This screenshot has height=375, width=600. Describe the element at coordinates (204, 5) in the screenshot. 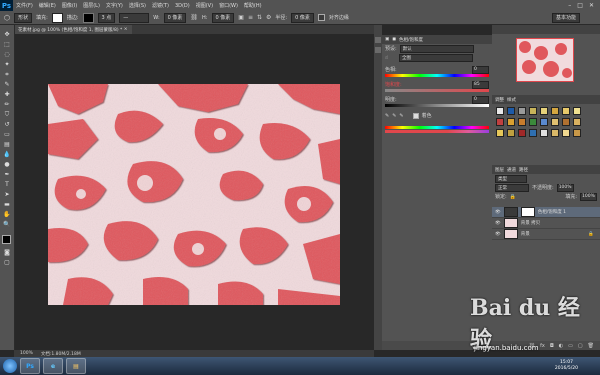

I see `menu-view: 视图(V)` at that location.